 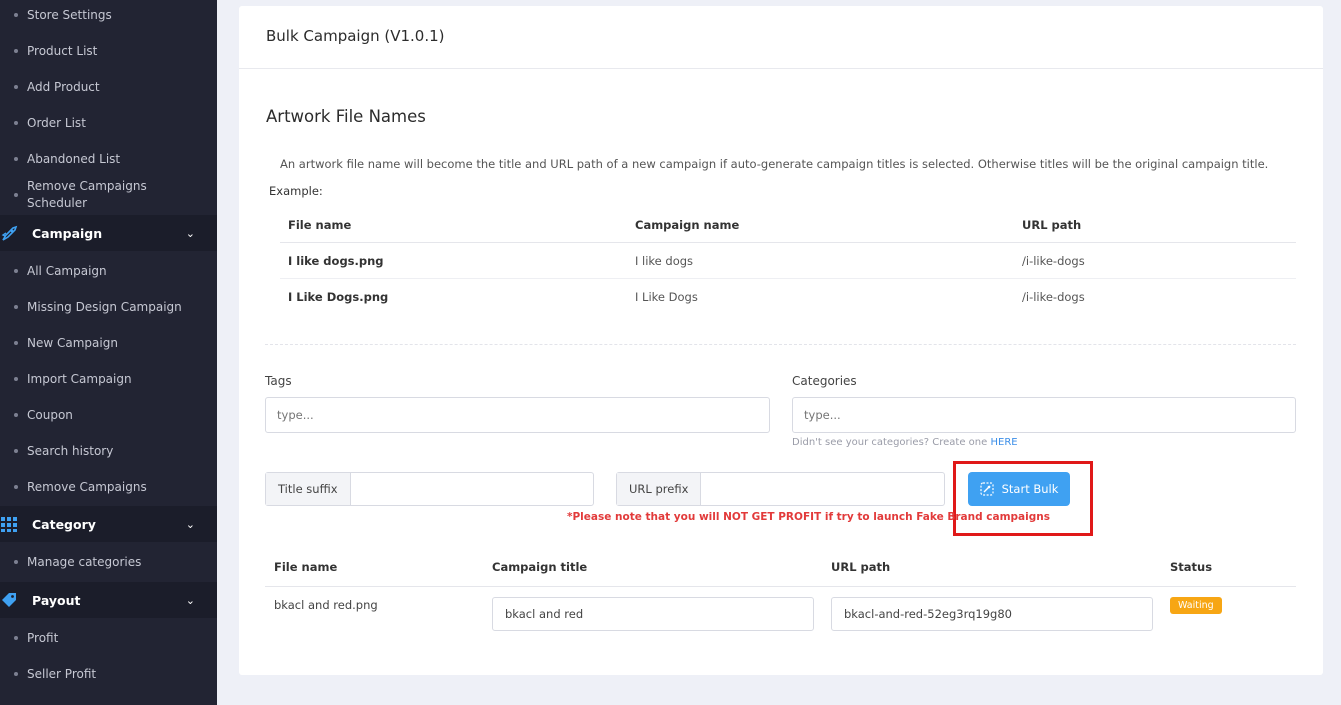 I want to click on sidebar-item-label: New Campaign, so click(x=72, y=343).